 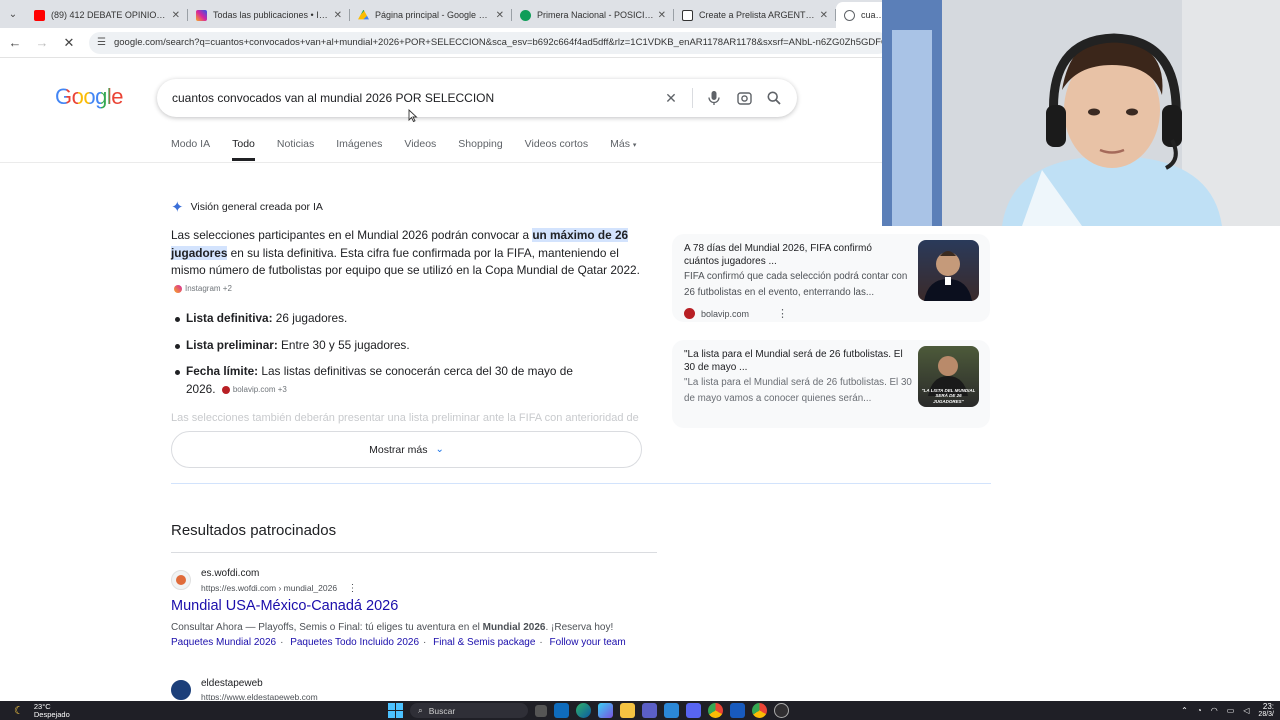 What do you see at coordinates (1184, 710) in the screenshot?
I see `chevron-up-icon: ⌃` at bounding box center [1184, 710].